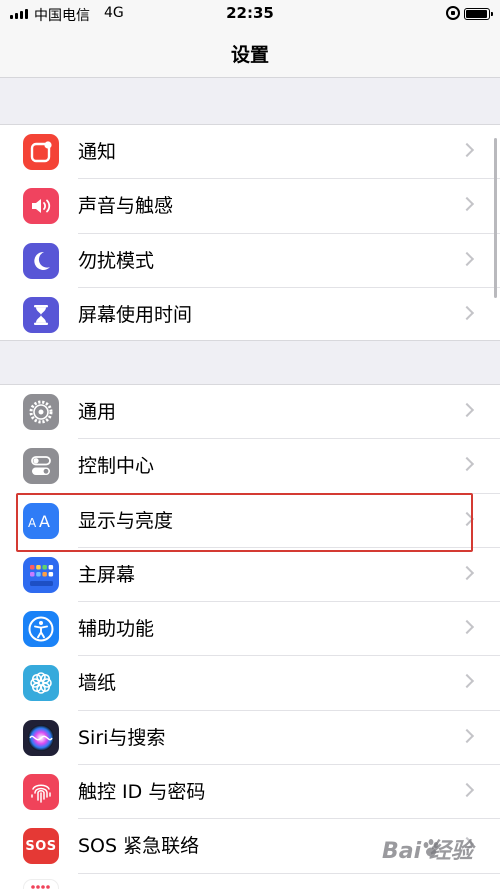  I want to click on settings-row-label: 触控 ID 与密码, so click(142, 792).